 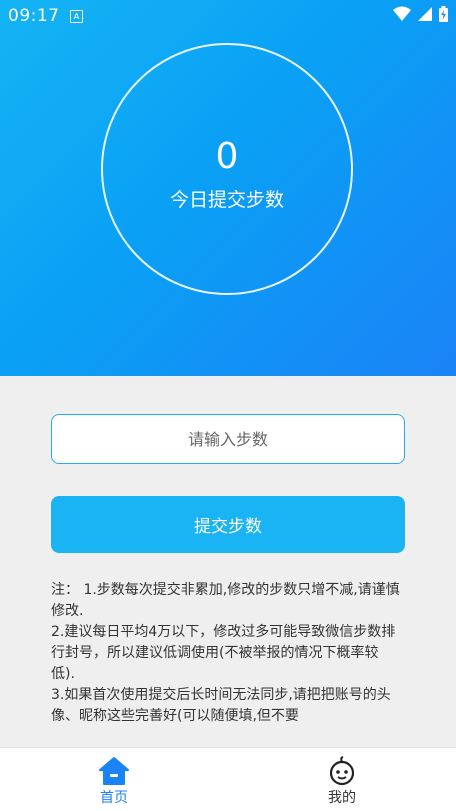 I want to click on step-count-value: 0, so click(x=227, y=156).